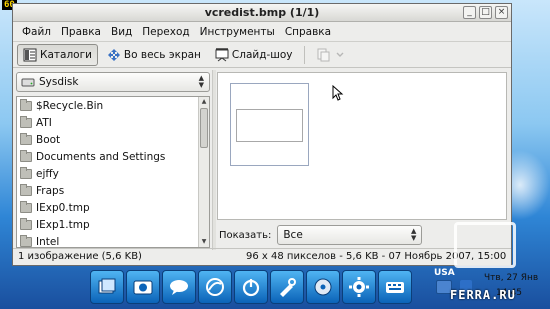 The width and height of the screenshot is (550, 309). I want to click on folder-name: IExp1.tmp, so click(63, 224).